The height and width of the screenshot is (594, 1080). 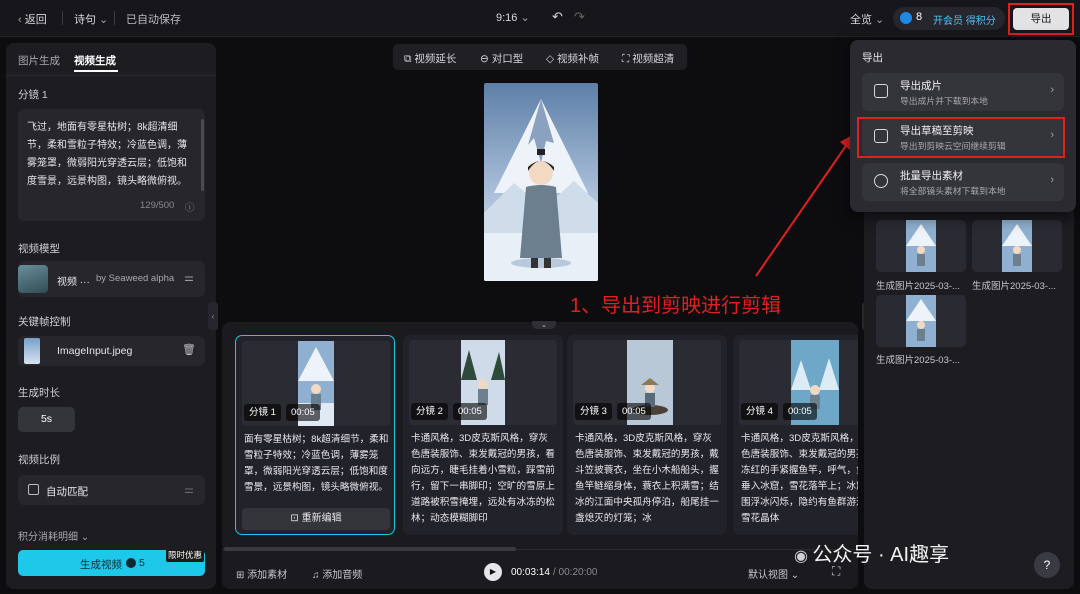 I want to click on scrollbar, so click(x=202, y=155).